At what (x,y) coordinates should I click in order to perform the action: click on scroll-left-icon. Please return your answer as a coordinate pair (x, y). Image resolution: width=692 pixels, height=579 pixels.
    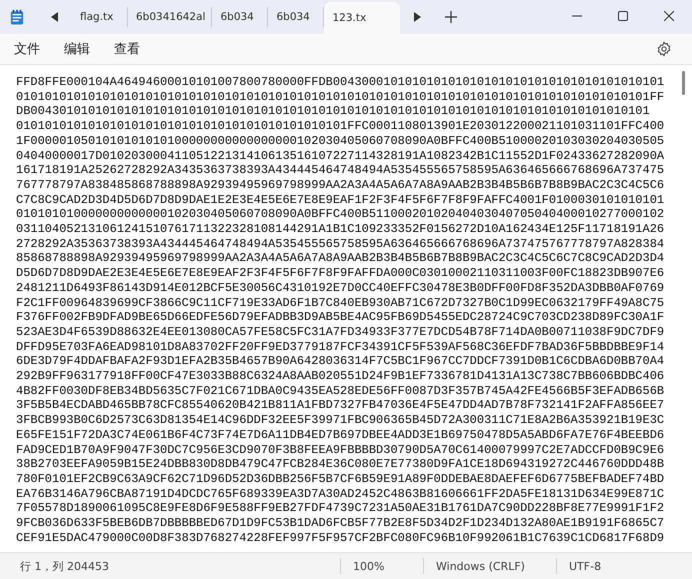
    Looking at the image, I should click on (55, 17).